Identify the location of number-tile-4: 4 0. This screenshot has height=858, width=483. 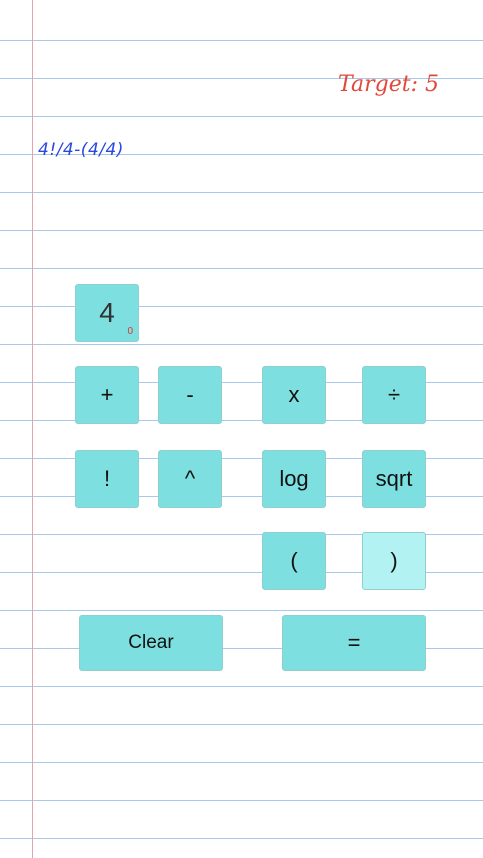
(107, 313).